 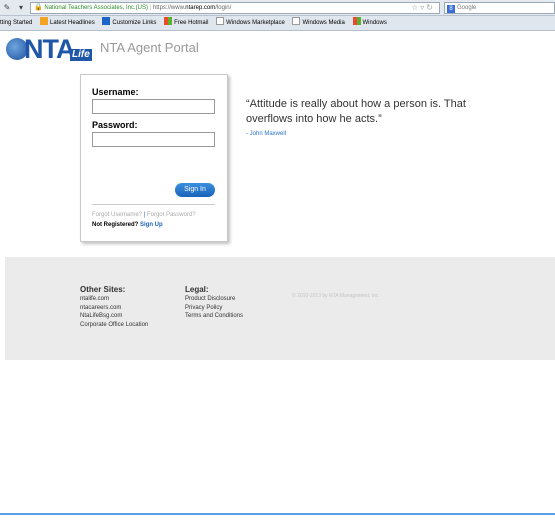 I want to click on copyright: © 2010-2013 by NTA Management, Inc., so click(x=336, y=296).